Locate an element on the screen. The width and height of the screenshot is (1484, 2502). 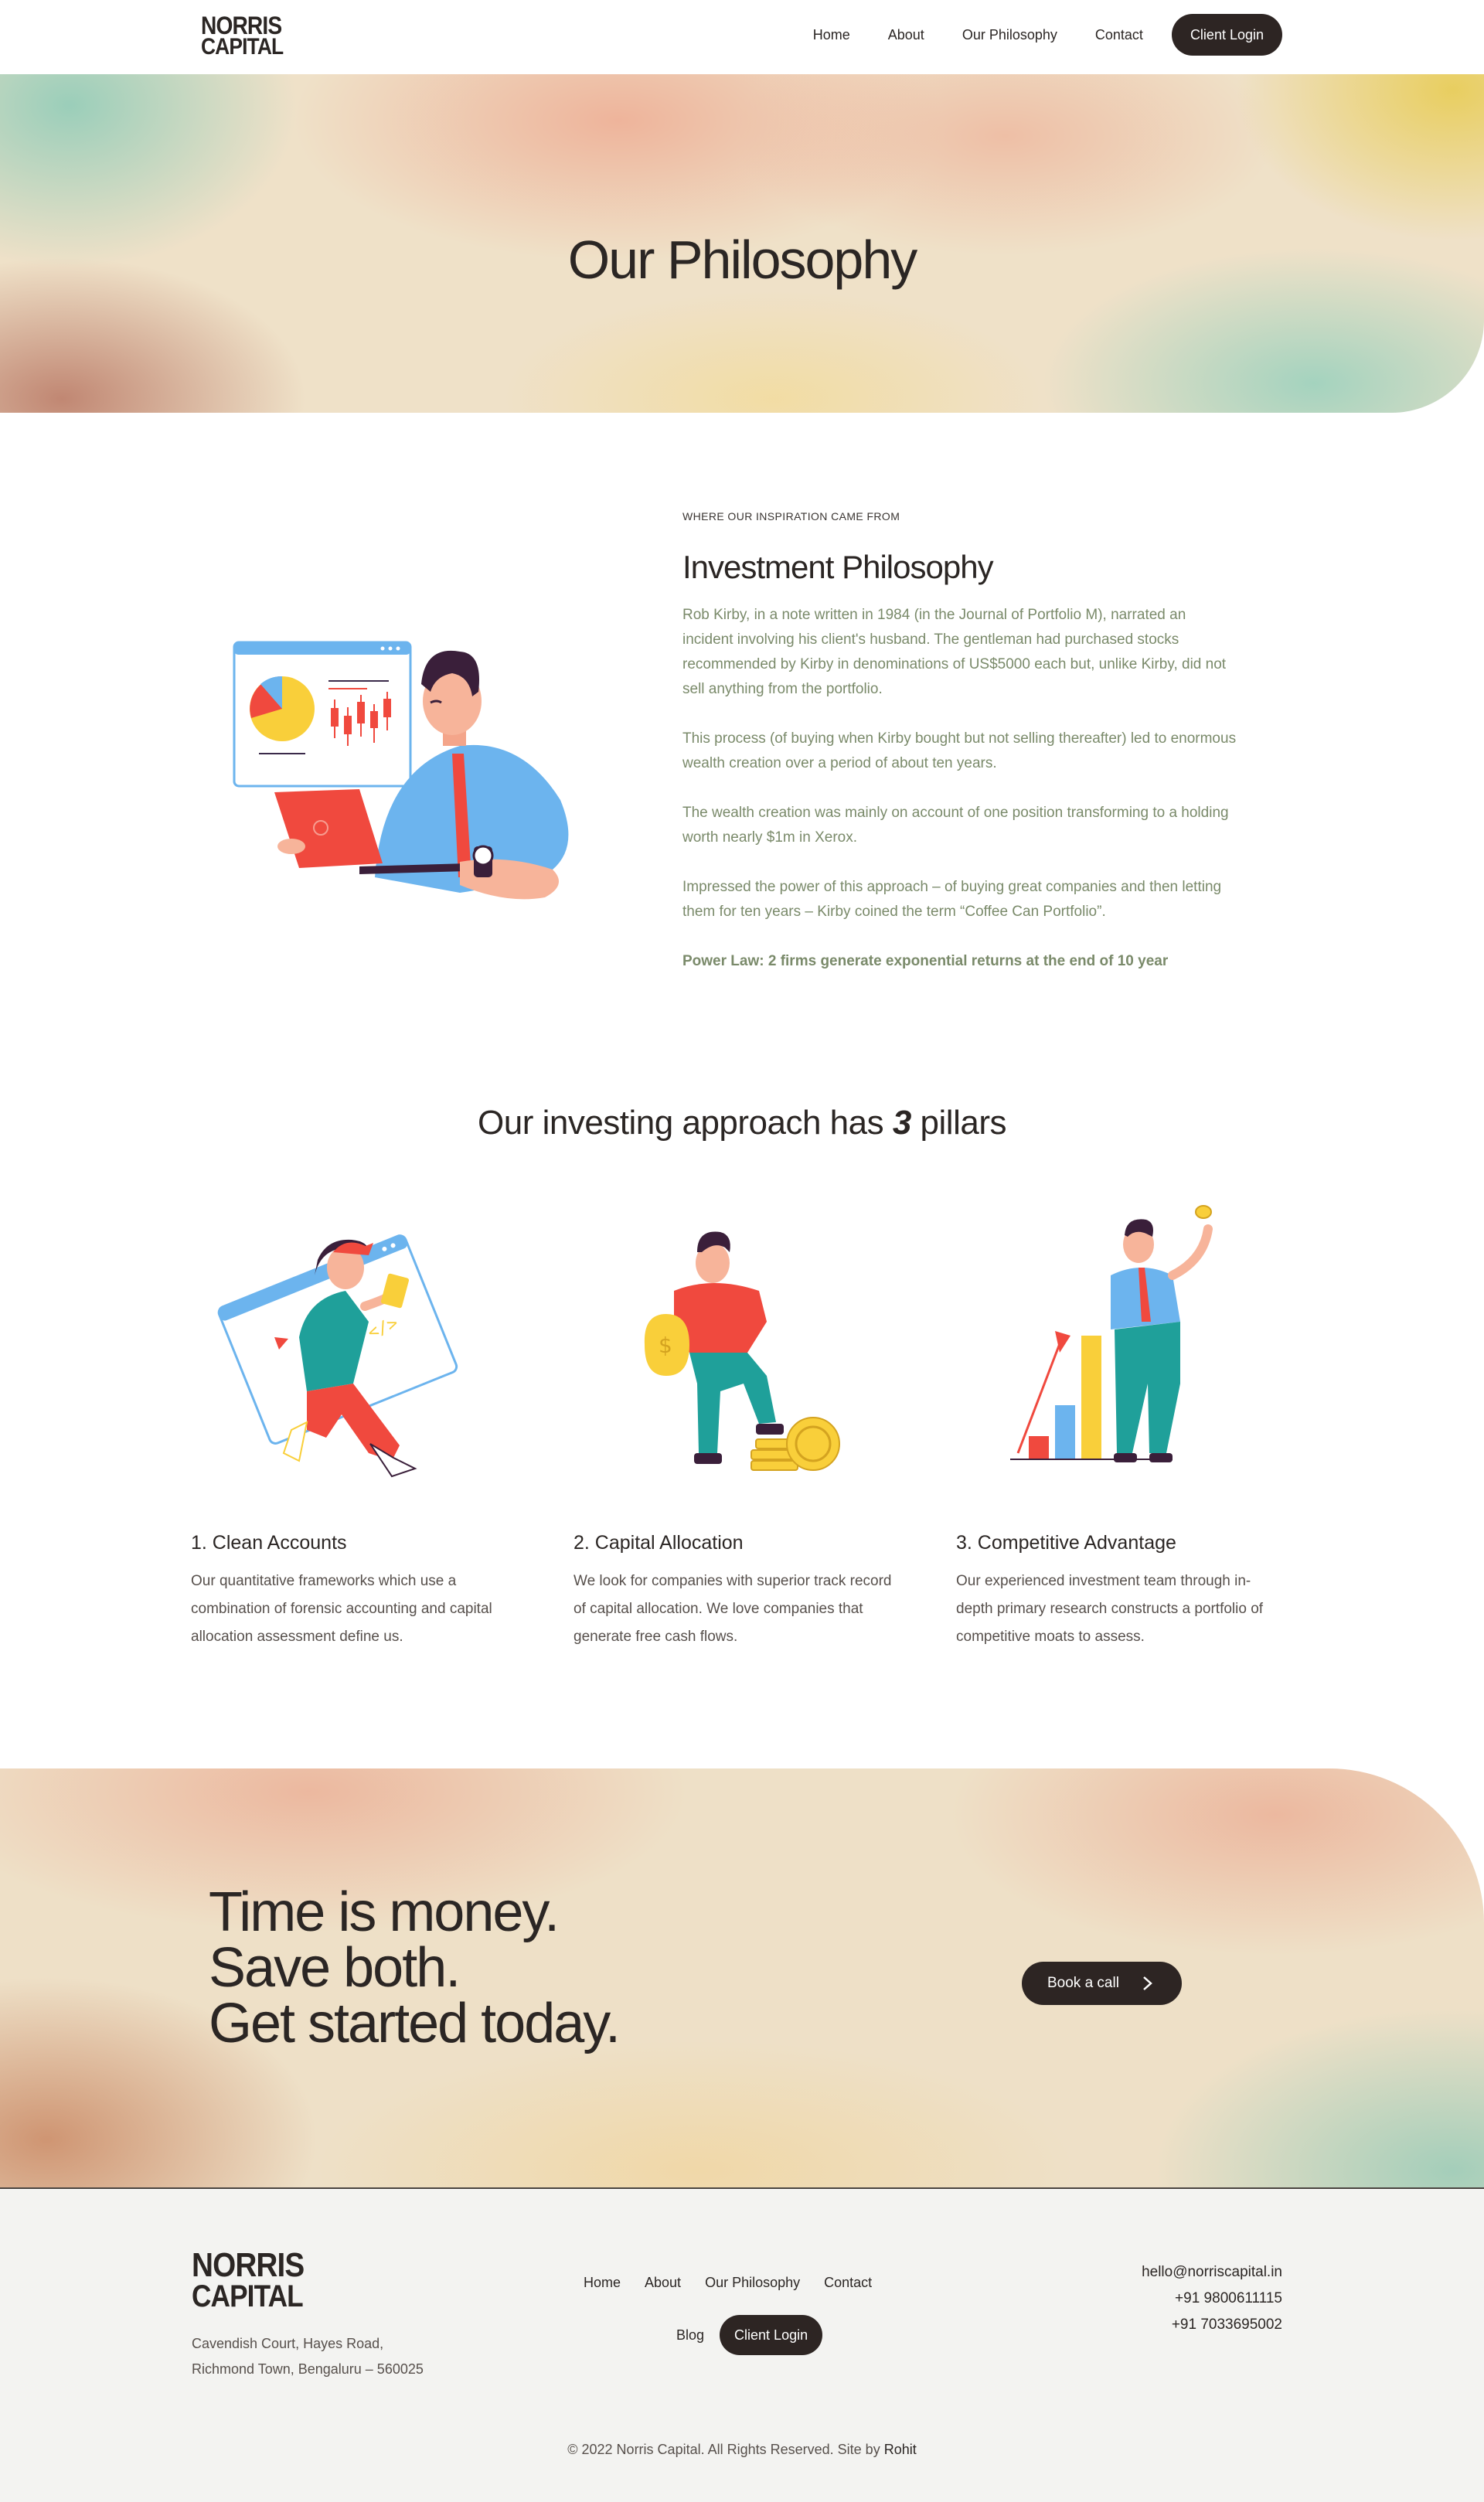
footer-phone-1: +91 9800611115 is located at coordinates (1212, 2299).